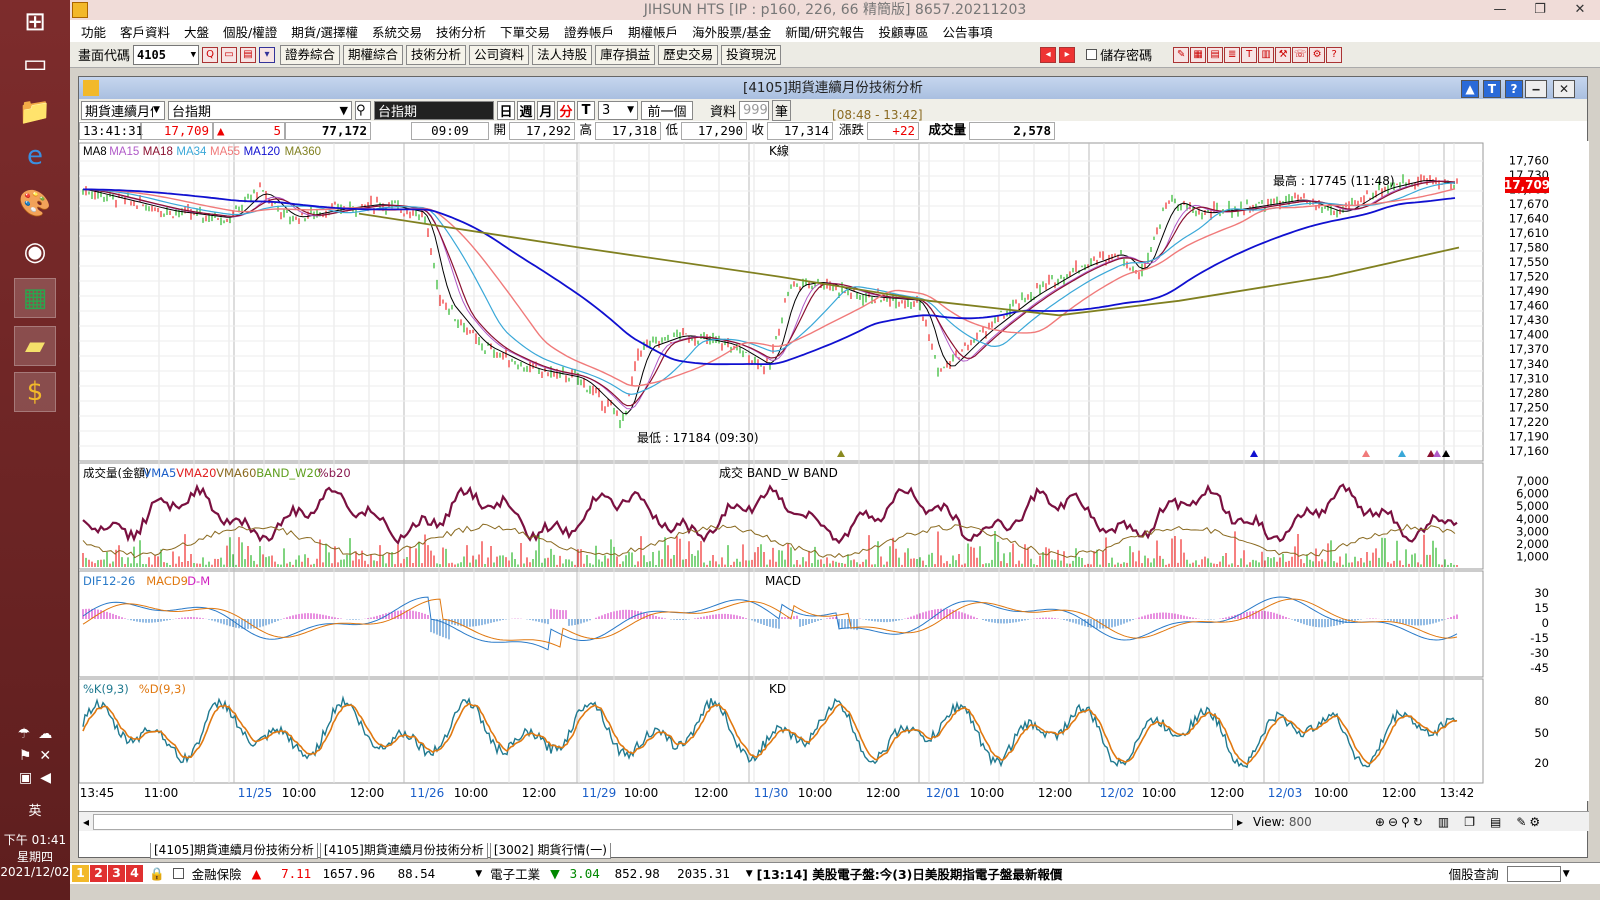  Describe the element at coordinates (123, 110) in the screenshot. I see `product-type-select: 期貨連續月份▼` at that location.